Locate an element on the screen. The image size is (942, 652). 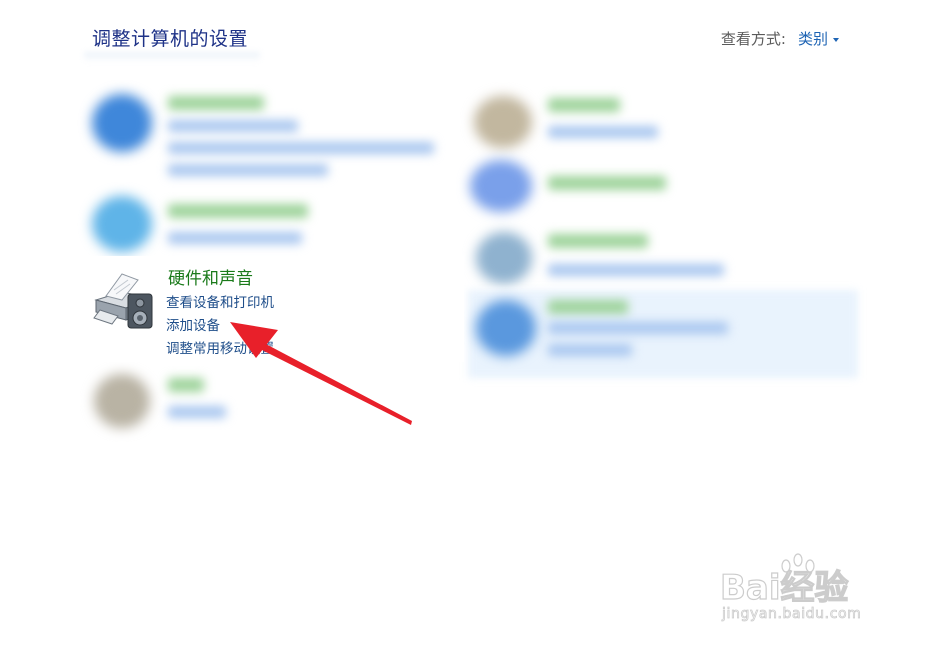
baidu-watermark: Bai经验 jingyan.baidu.com is located at coordinates (807, 592).